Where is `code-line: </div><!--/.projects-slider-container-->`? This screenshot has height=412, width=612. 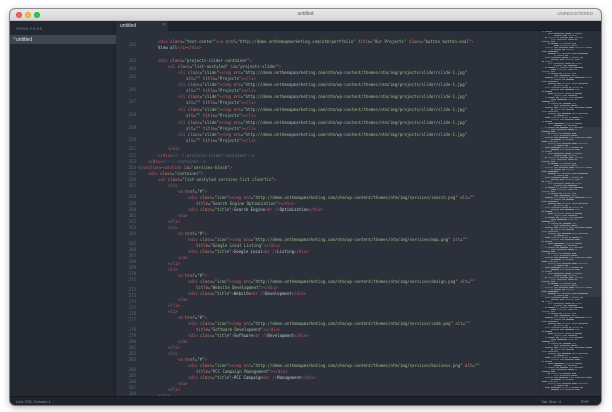 code-line: </div><!--/.projects-slider-container--> is located at coordinates (206, 155).